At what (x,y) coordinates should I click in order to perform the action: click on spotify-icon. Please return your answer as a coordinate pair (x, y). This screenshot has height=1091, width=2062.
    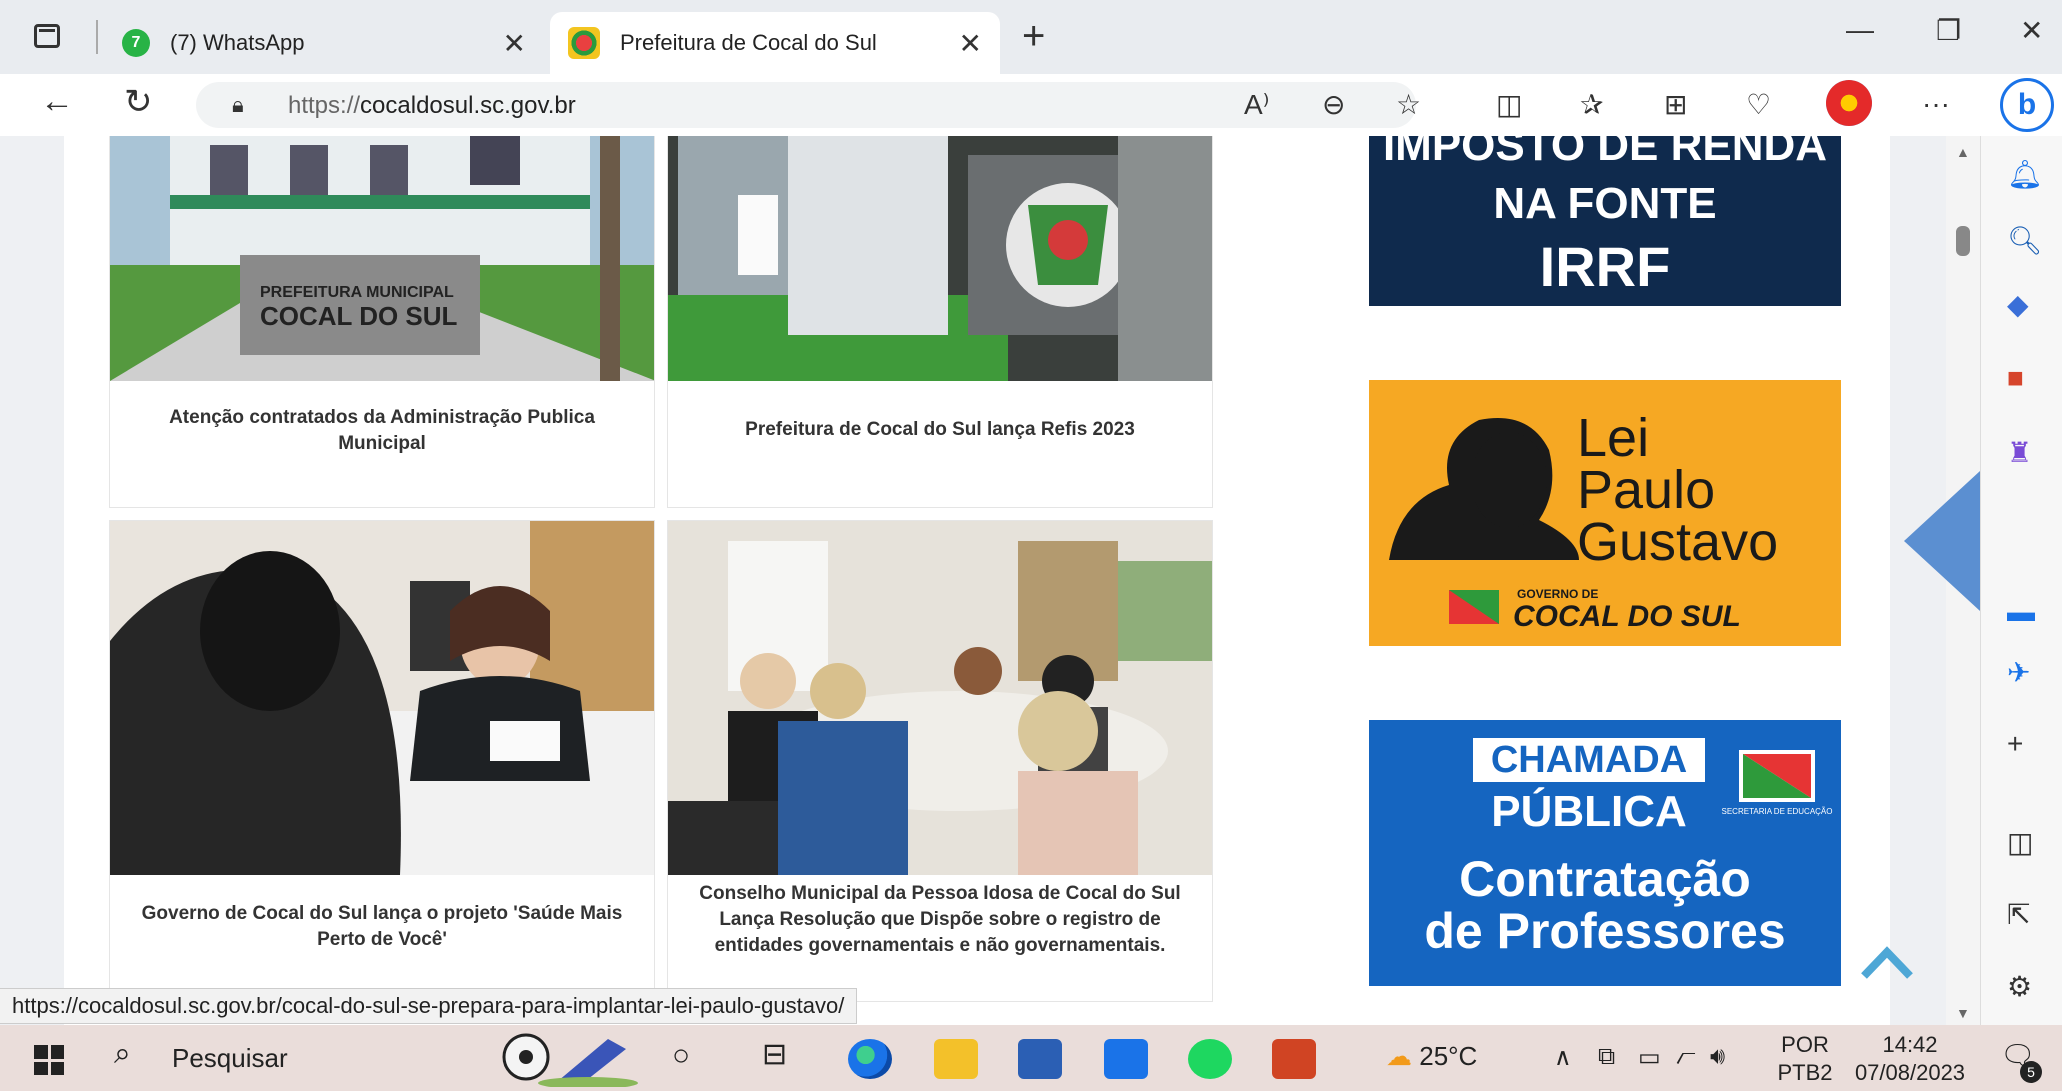
    Looking at the image, I should click on (1210, 1059).